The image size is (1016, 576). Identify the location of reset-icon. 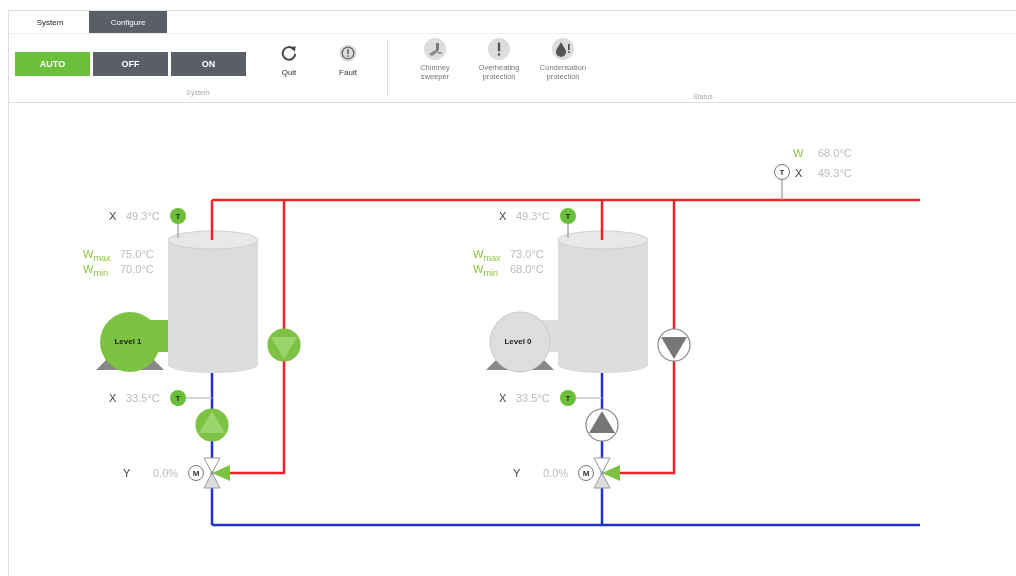
(289, 53).